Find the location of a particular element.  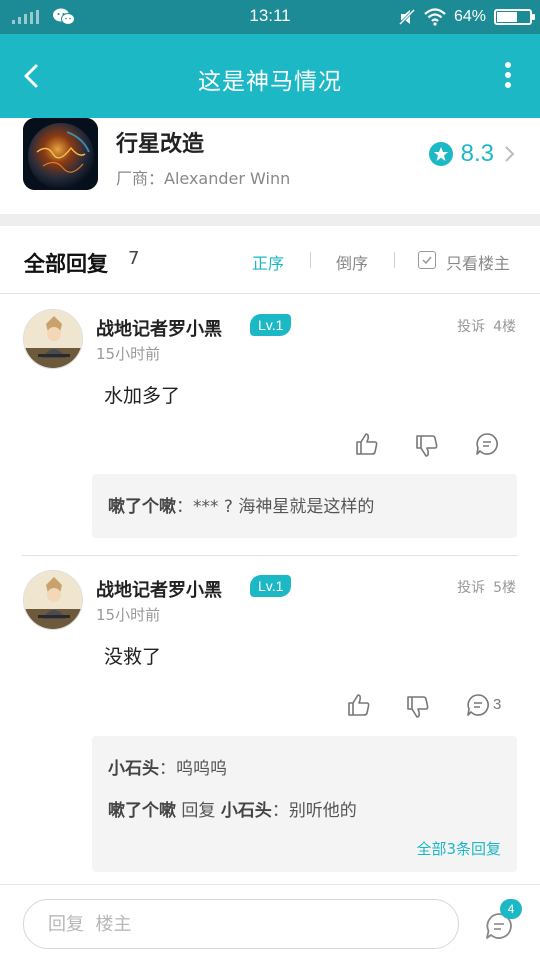

replies-header: 全部回复 7 正序 倒序 只看楼主 is located at coordinates (270, 260).